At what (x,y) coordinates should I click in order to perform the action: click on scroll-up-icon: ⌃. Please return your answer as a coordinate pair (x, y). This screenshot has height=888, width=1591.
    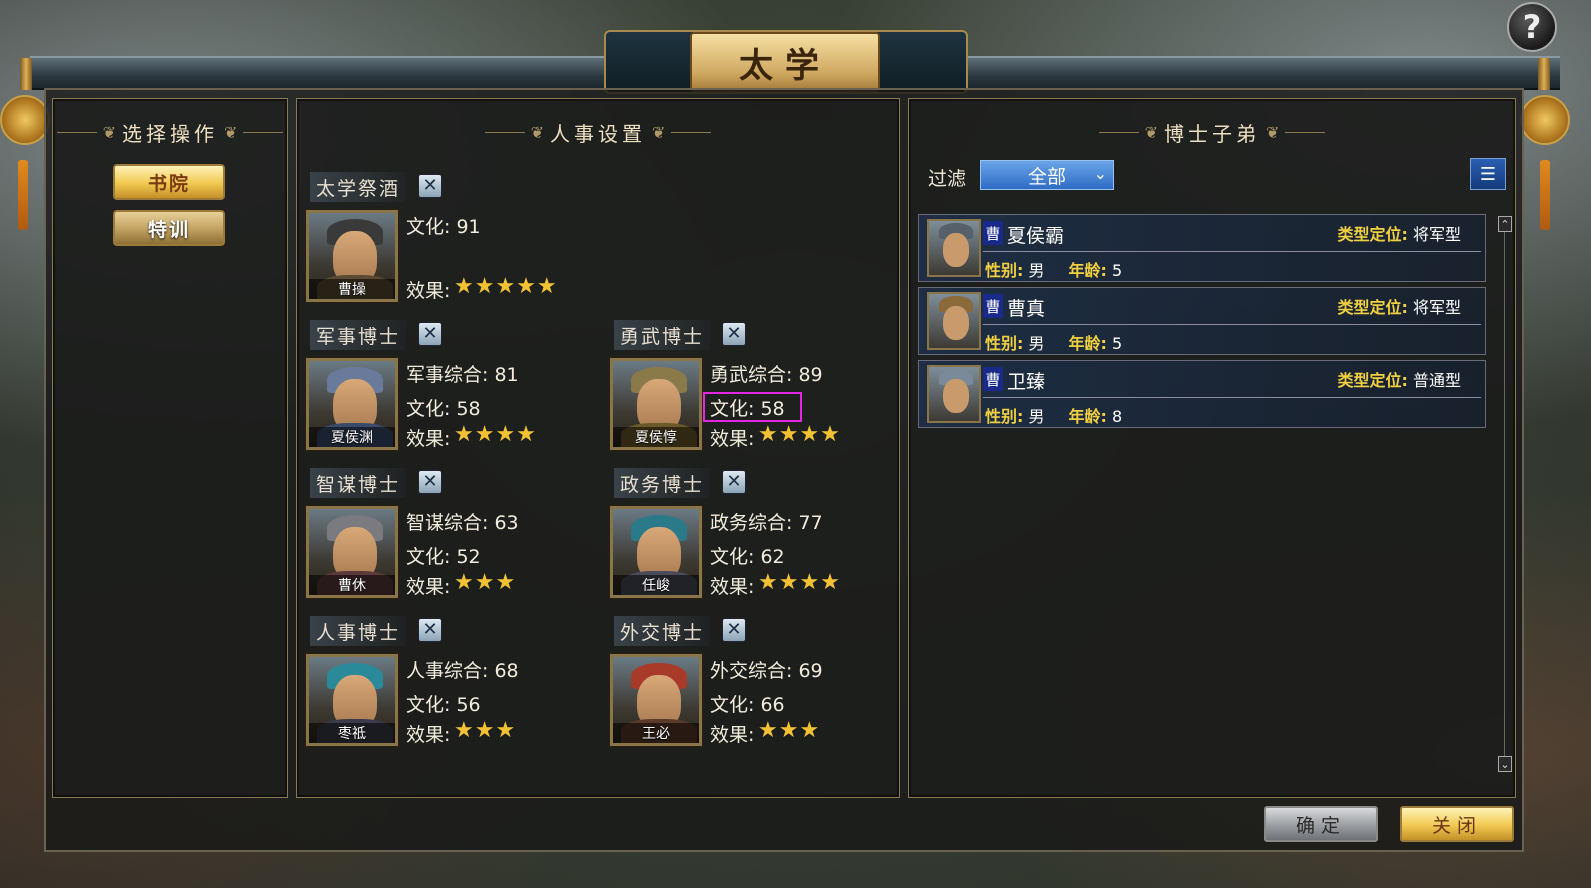
    Looking at the image, I should click on (1505, 224).